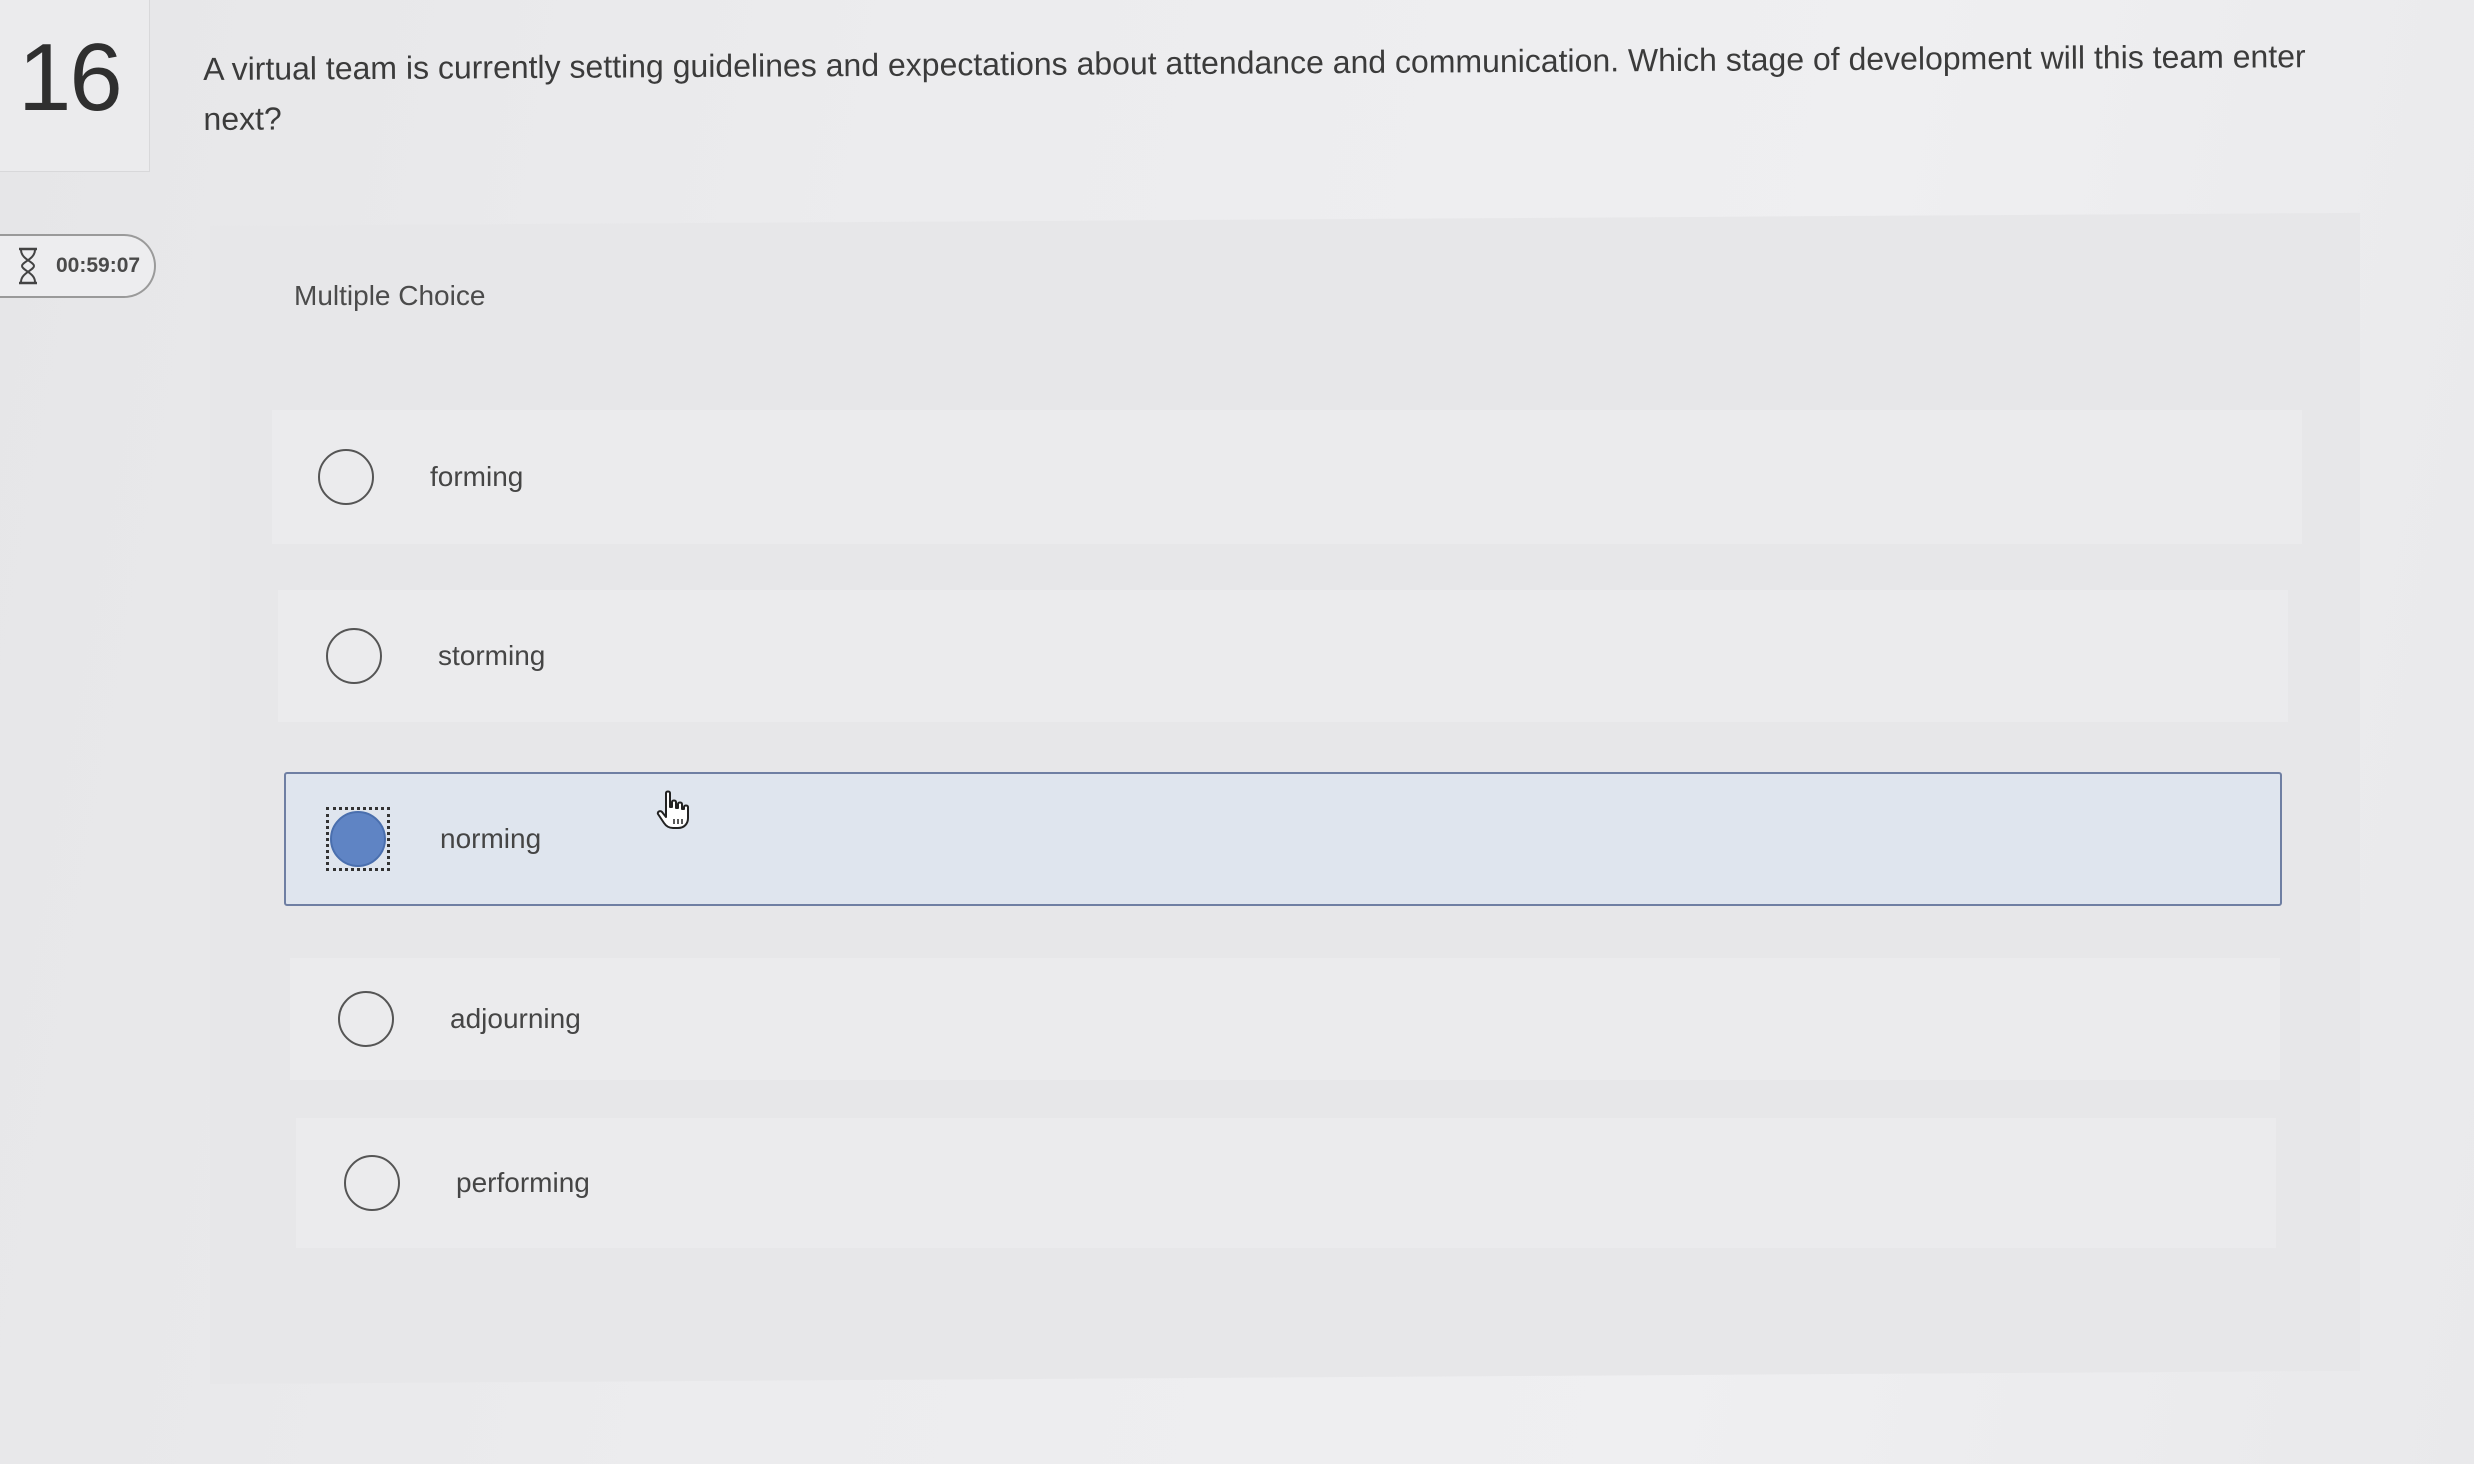 The height and width of the screenshot is (1464, 2474). I want to click on question-number-box: 16, so click(75, 86).